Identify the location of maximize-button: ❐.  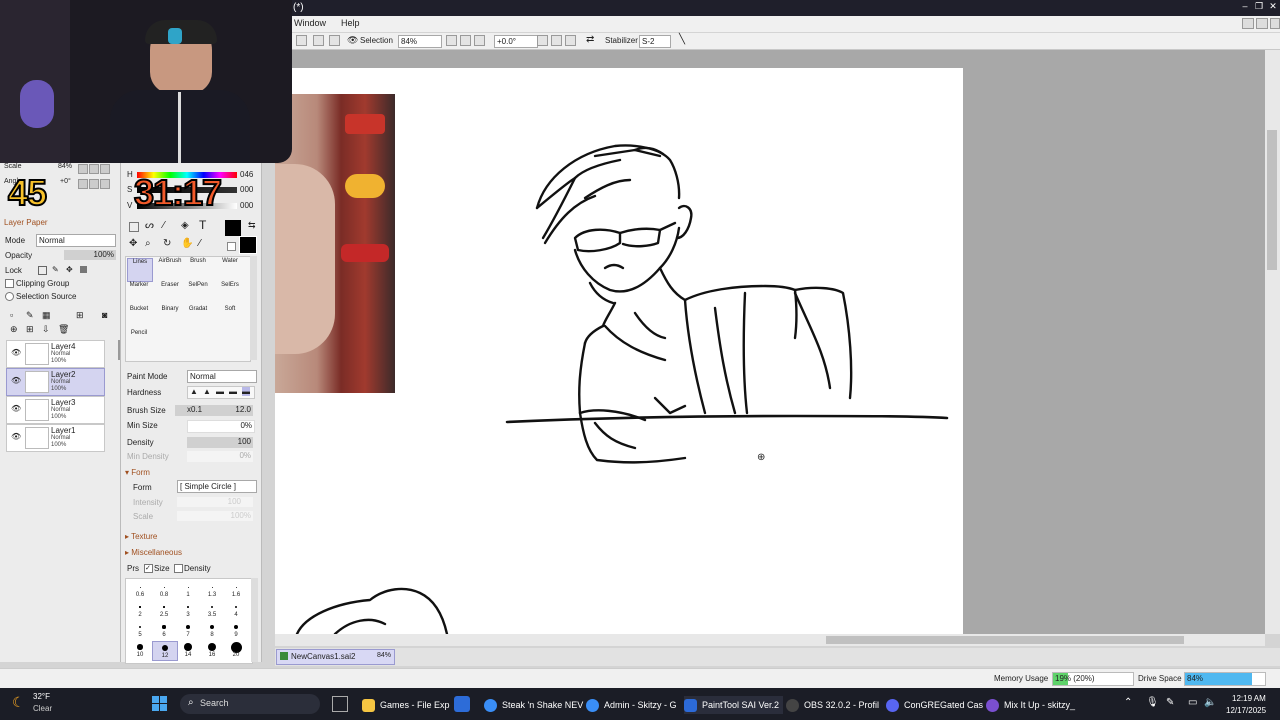
(1259, 6).